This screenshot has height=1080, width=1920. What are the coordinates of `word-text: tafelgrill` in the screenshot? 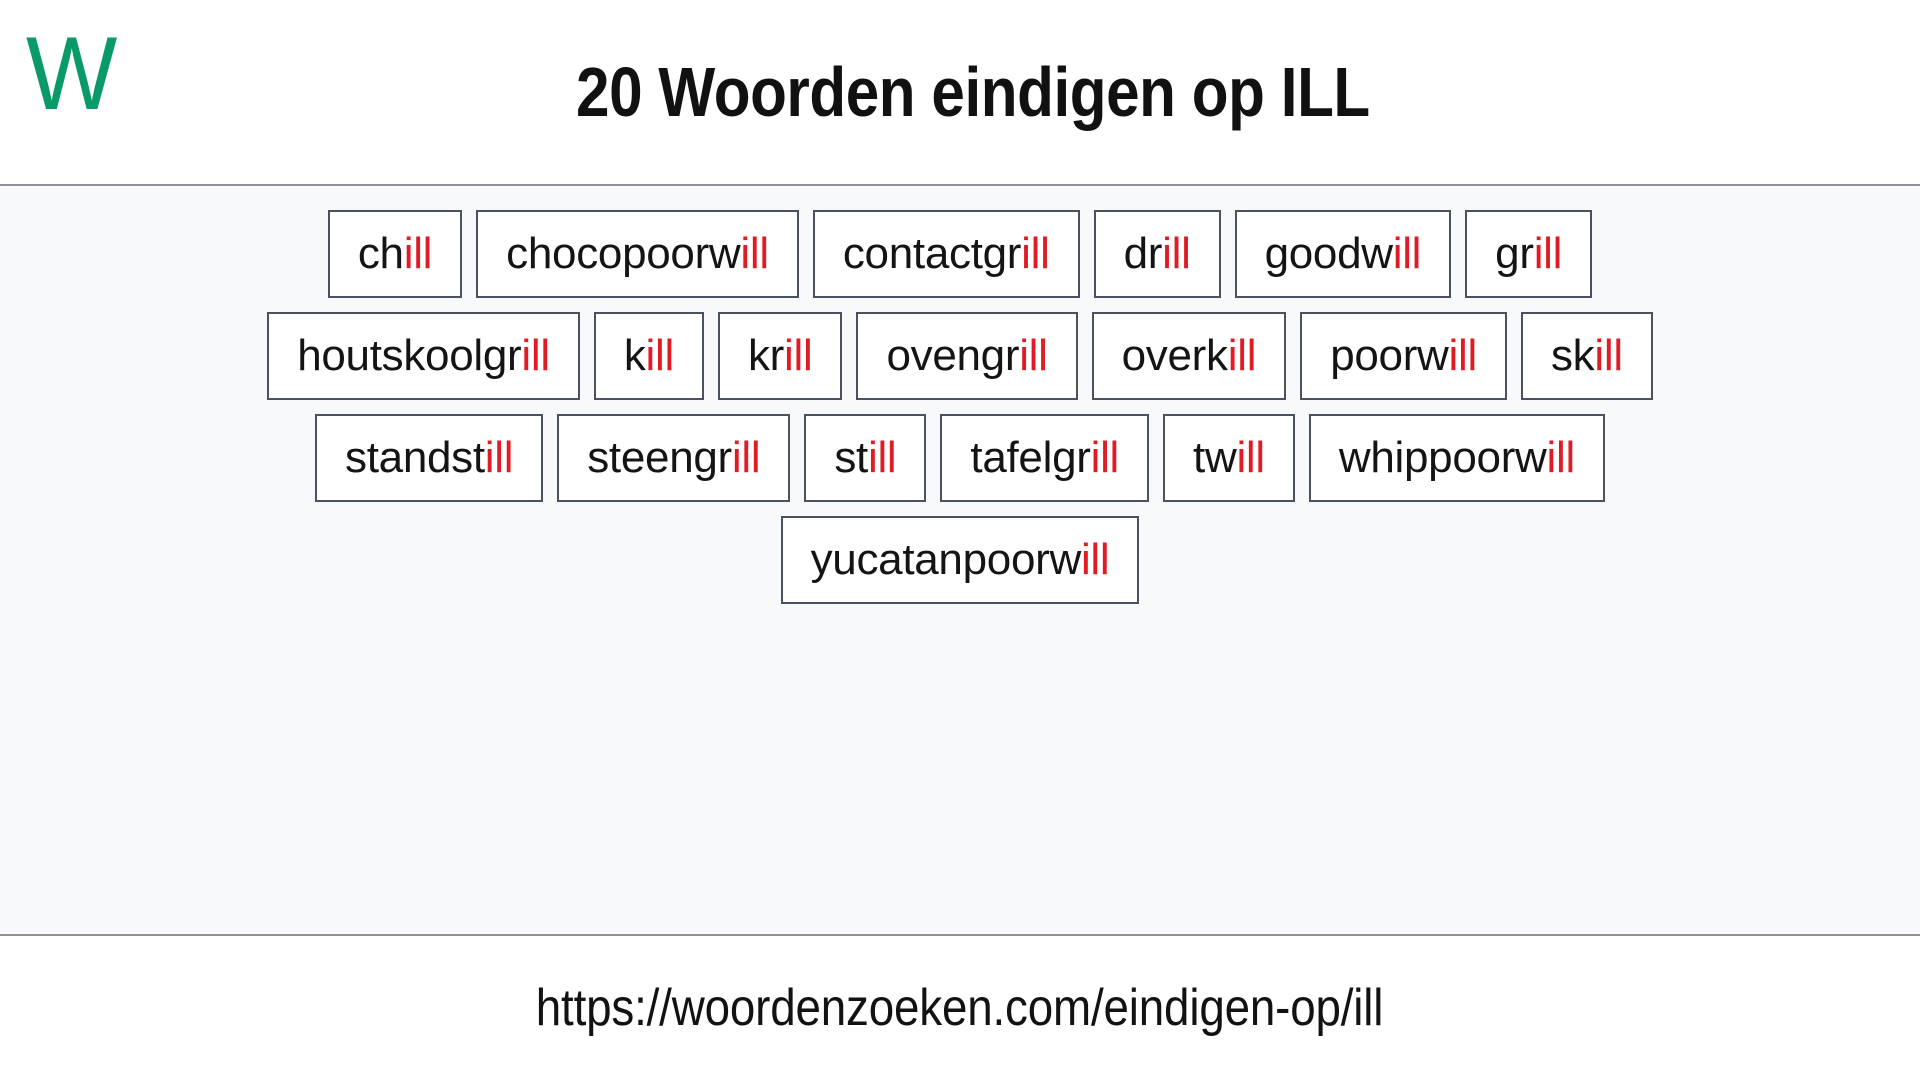 It's located at (1044, 458).